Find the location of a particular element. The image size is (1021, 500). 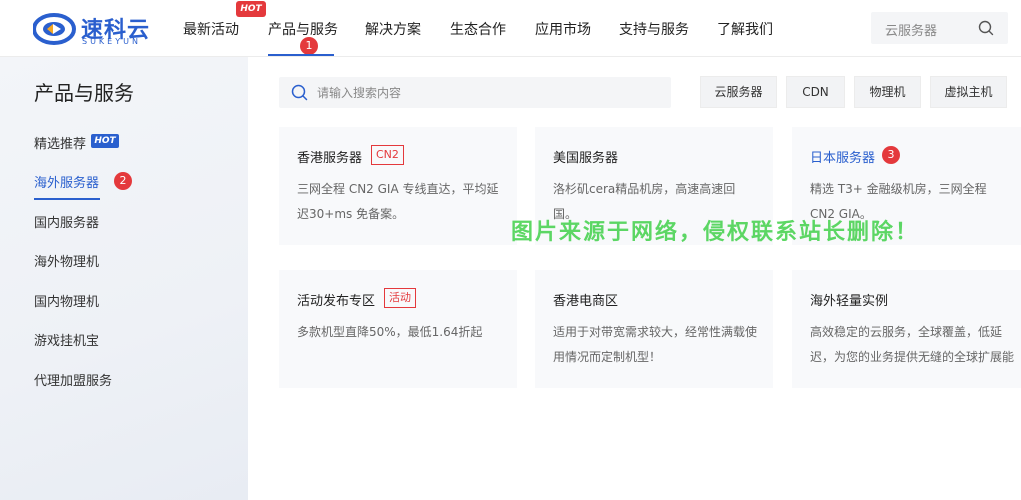

nav-item-about: 了解我们 is located at coordinates (745, 29).